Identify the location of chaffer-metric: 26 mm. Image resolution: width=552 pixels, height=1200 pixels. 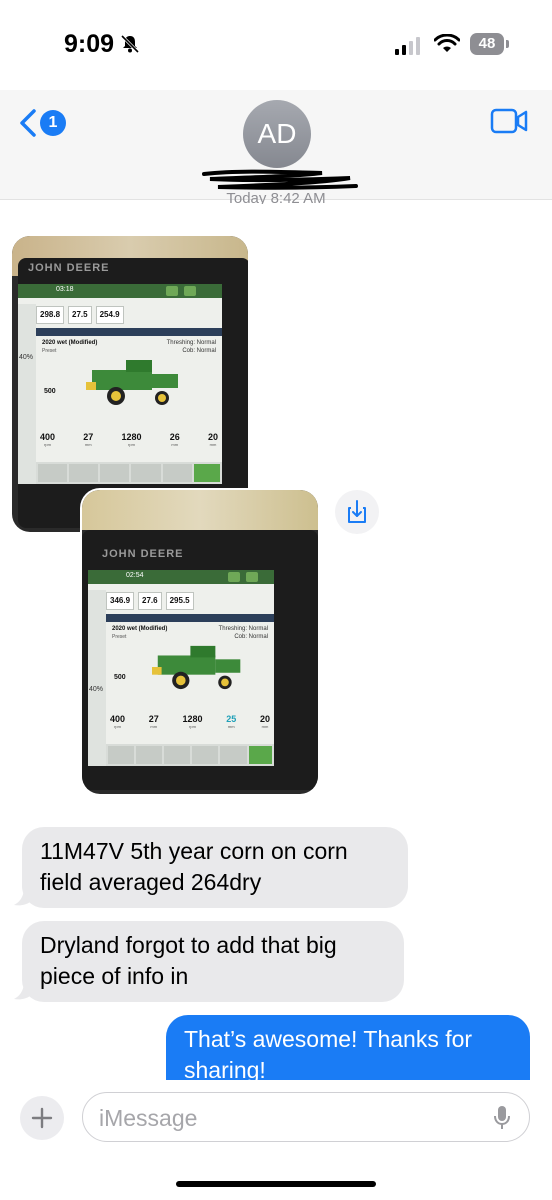
(175, 439).